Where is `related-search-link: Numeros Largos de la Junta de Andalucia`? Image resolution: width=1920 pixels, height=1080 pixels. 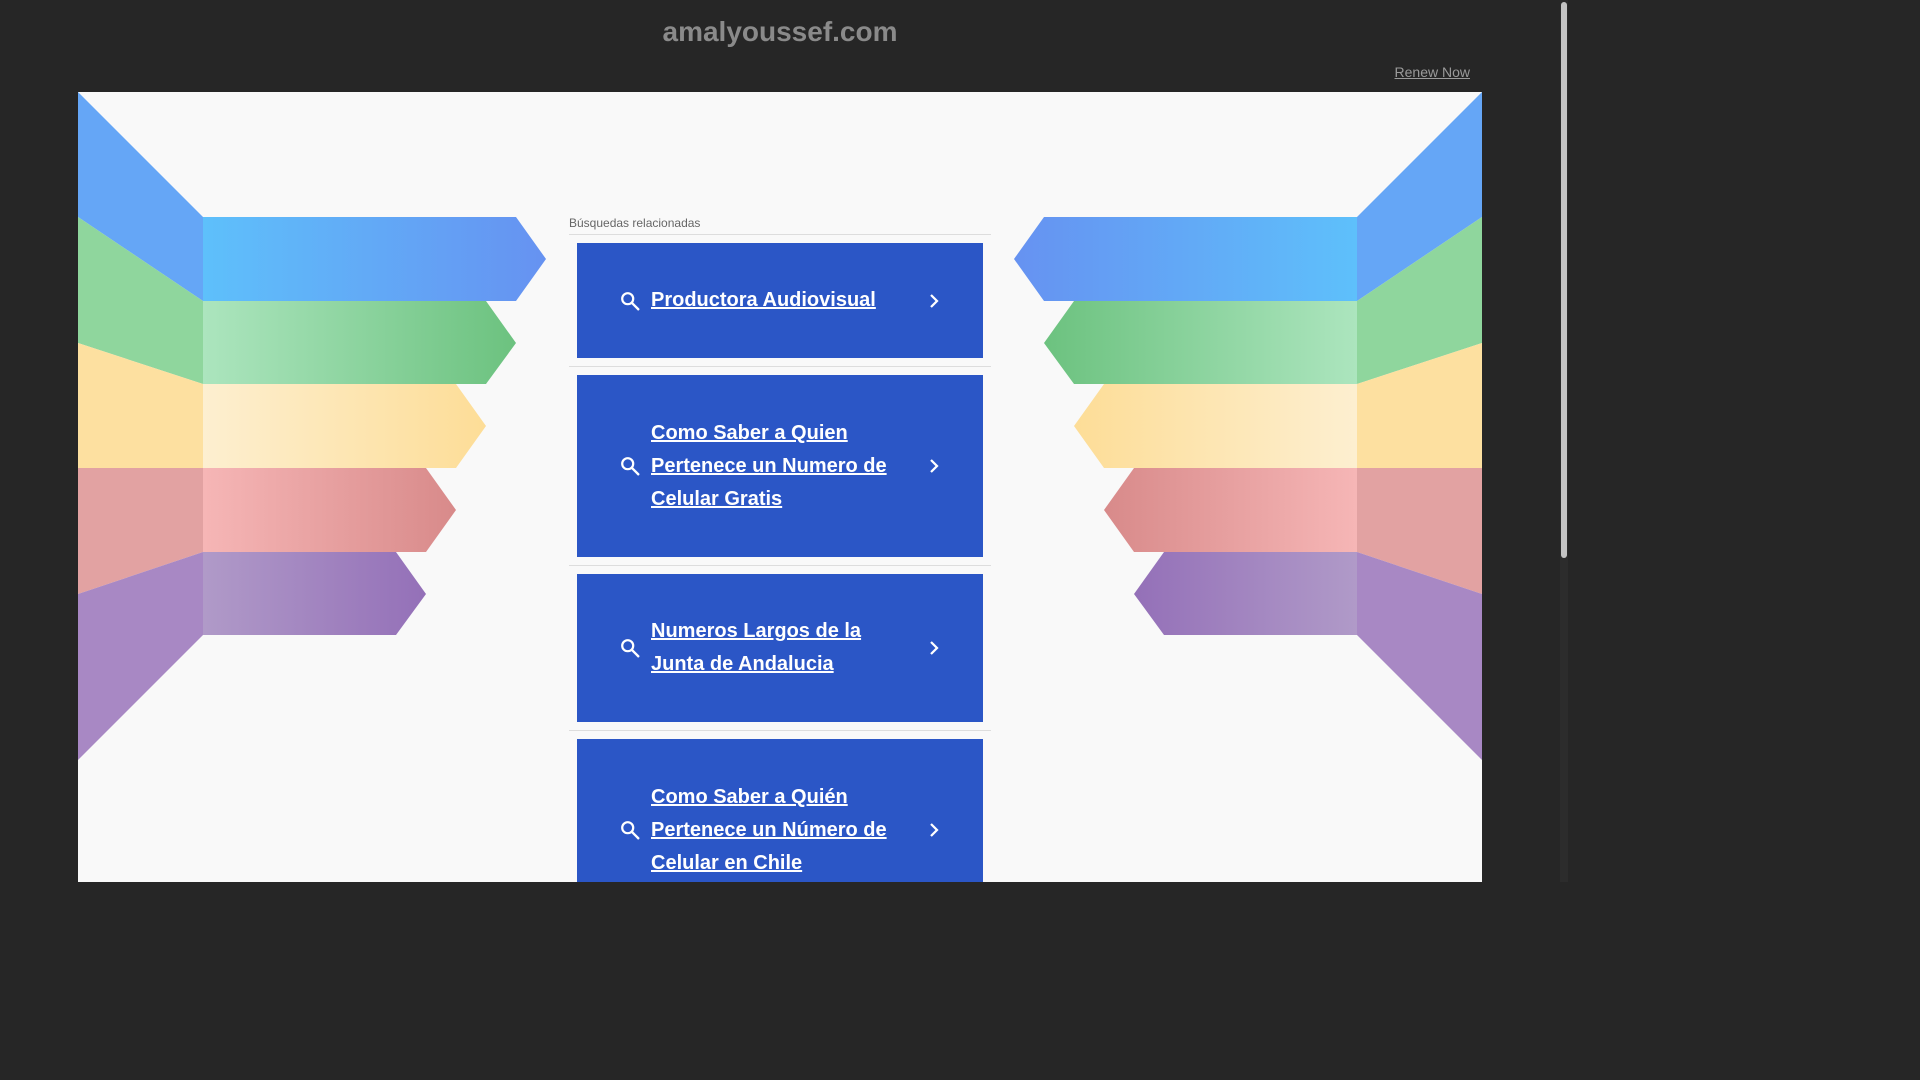 related-search-link: Numeros Largos de la Junta de Andalucia is located at coordinates (780, 648).